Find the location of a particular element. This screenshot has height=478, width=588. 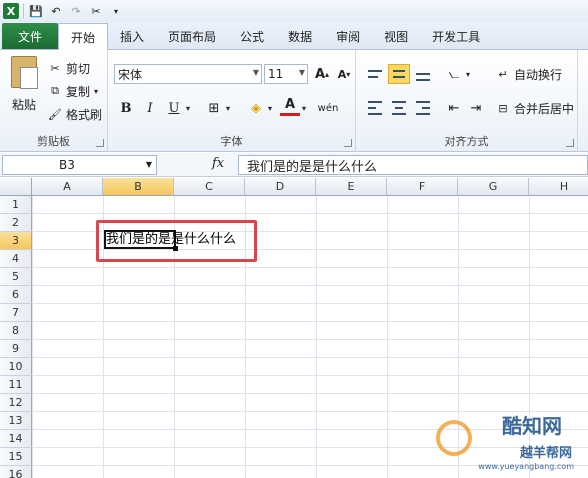

column-header-h: H is located at coordinates (558, 187).